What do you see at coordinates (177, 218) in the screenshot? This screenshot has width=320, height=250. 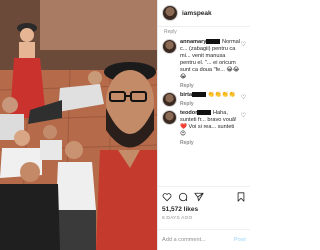 I see `post-date: 6 DAYS AGO` at bounding box center [177, 218].